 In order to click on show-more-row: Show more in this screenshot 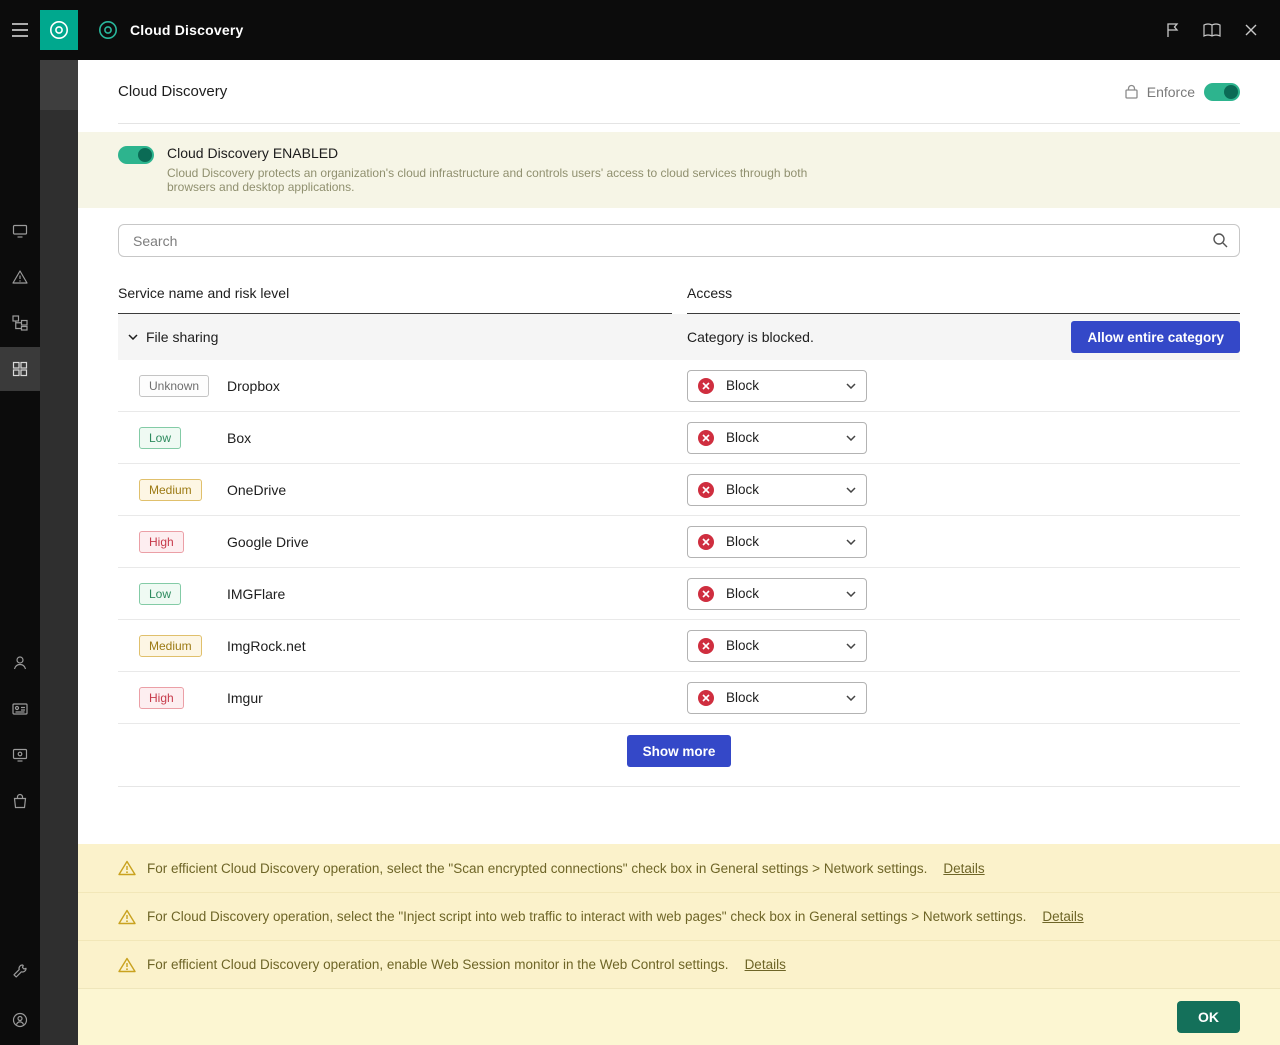, I will do `click(679, 755)`.